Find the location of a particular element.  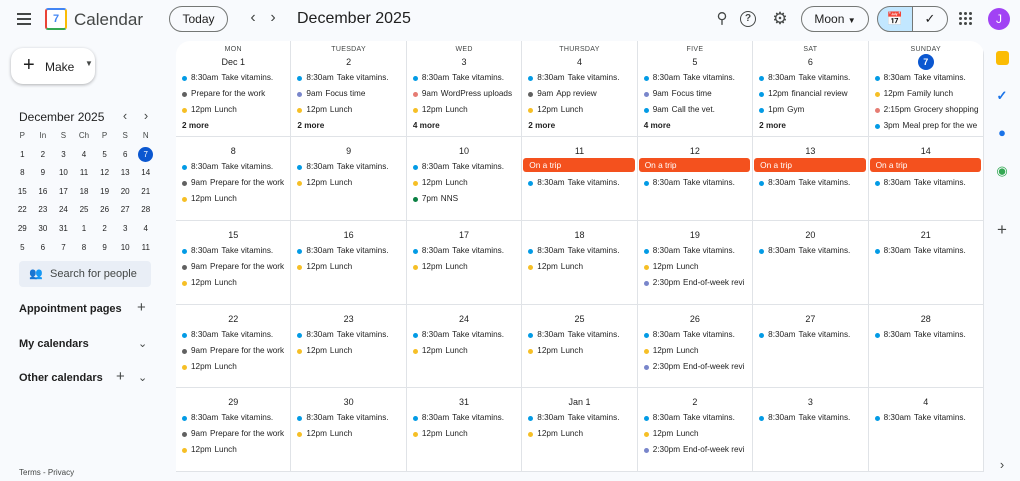

event-chip: 12pm financial review is located at coordinates (810, 94).